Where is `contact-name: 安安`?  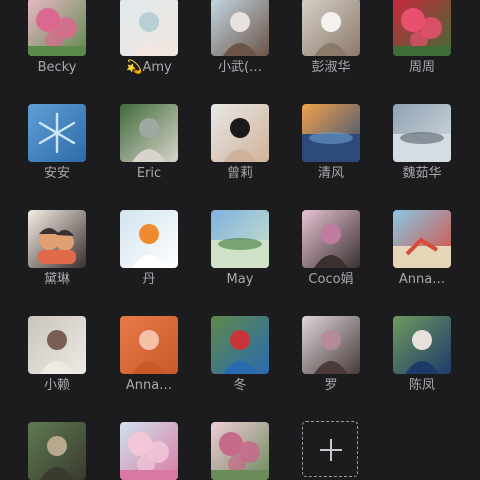
contact-name: 安安 is located at coordinates (56, 173).